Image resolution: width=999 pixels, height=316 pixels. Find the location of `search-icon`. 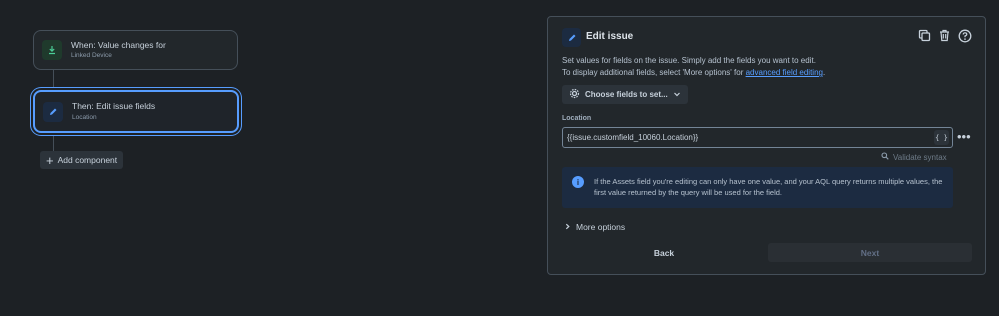

search-icon is located at coordinates (885, 157).